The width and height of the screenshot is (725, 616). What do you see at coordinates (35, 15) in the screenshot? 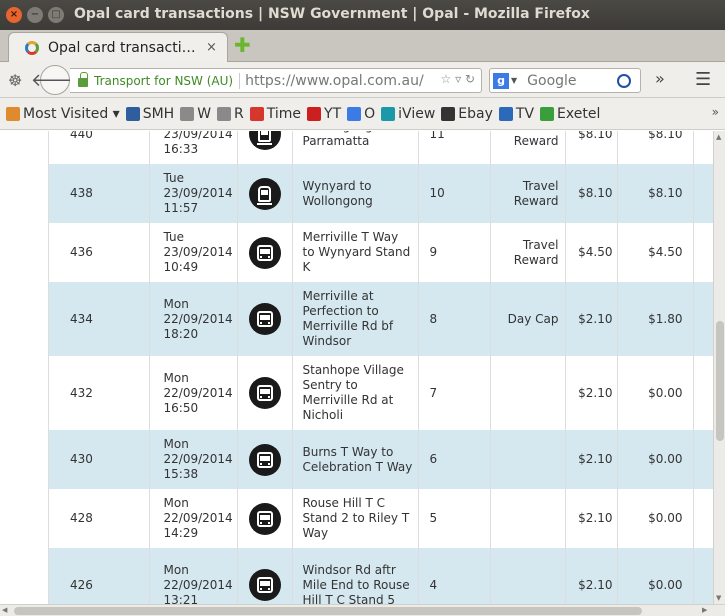
I see `window-minimize-button: −` at bounding box center [35, 15].